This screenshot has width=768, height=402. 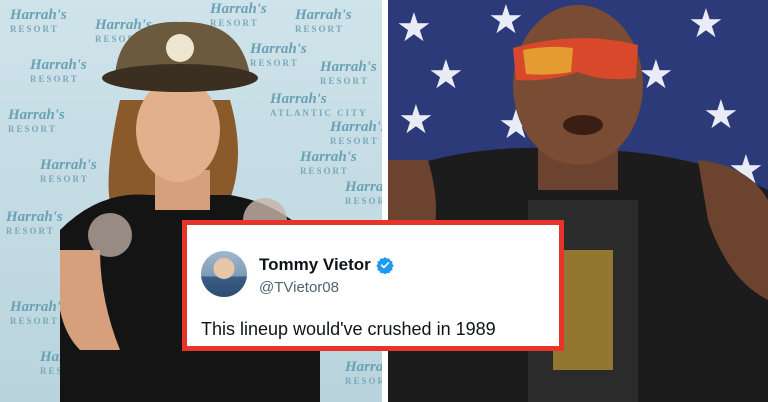 What do you see at coordinates (38, 15) in the screenshot?
I see `wall-brand: Harrah's` at bounding box center [38, 15].